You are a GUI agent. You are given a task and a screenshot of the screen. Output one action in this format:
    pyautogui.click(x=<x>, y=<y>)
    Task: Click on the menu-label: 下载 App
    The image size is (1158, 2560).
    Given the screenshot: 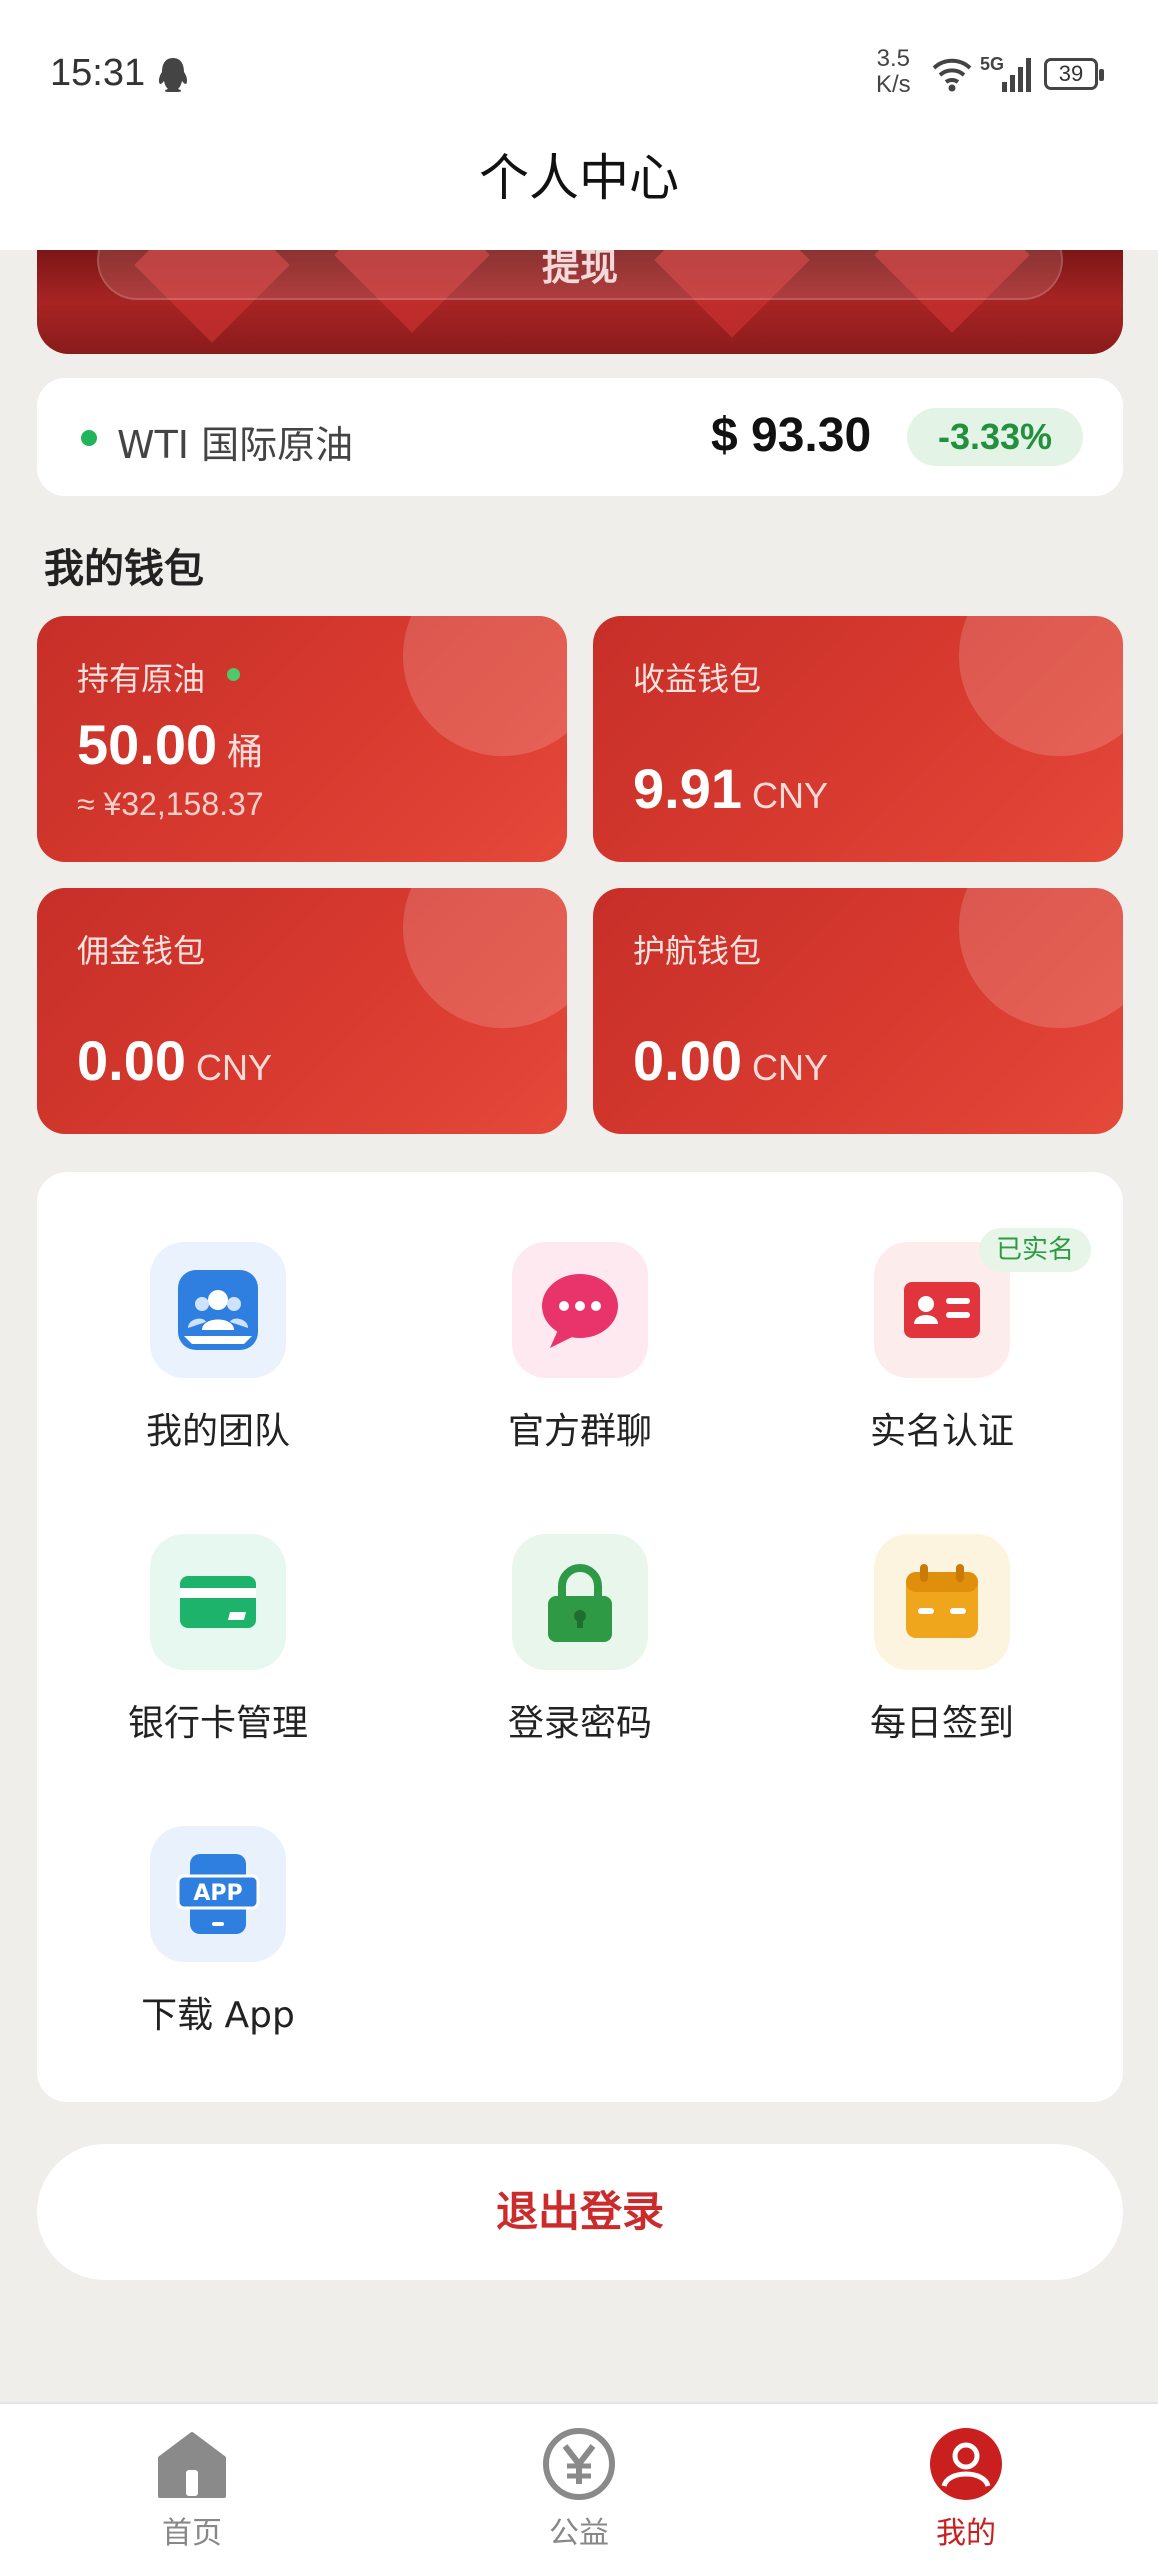 What is the action you would take?
    pyautogui.click(x=218, y=2015)
    